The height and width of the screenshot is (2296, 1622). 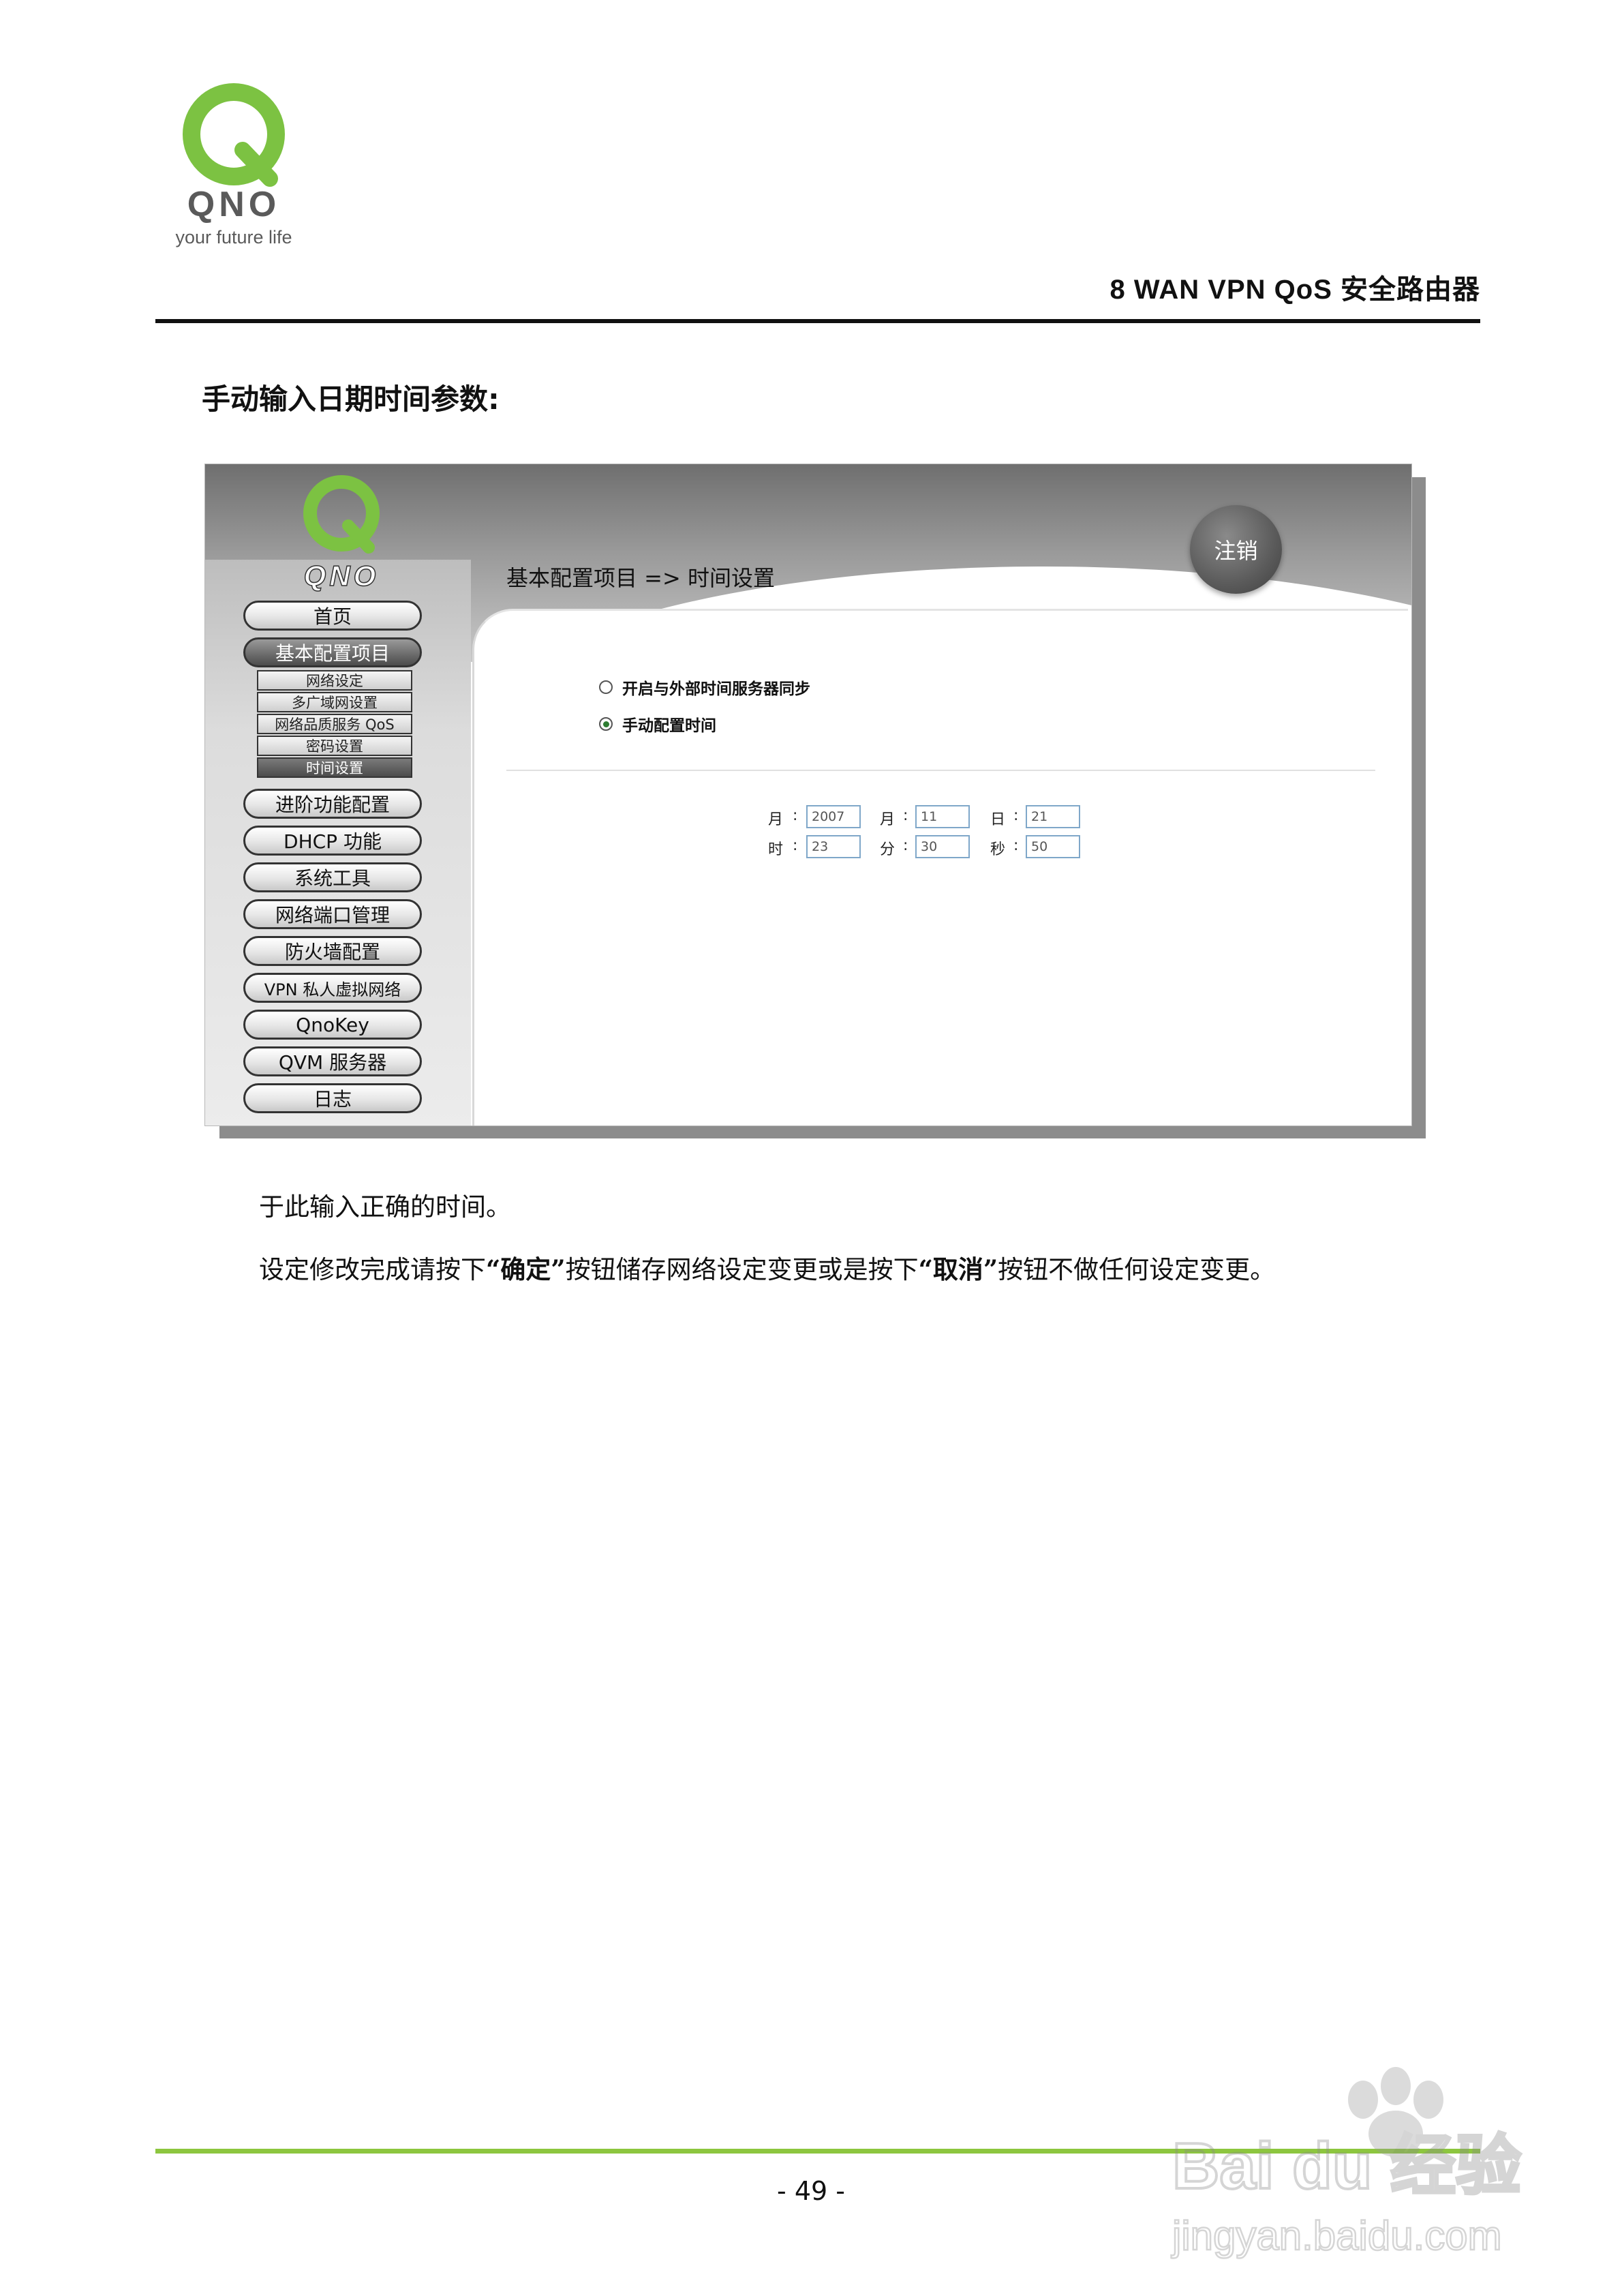 What do you see at coordinates (776, 819) in the screenshot?
I see `year-label: 月` at bounding box center [776, 819].